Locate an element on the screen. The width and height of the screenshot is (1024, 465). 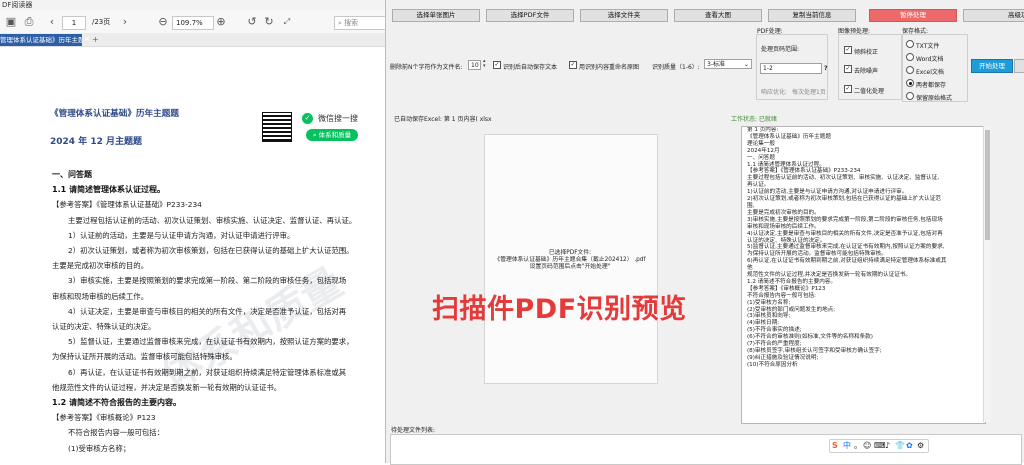
pdf-text-line: 认证的决定、特殊认证的决定。 is located at coordinates (104, 326).